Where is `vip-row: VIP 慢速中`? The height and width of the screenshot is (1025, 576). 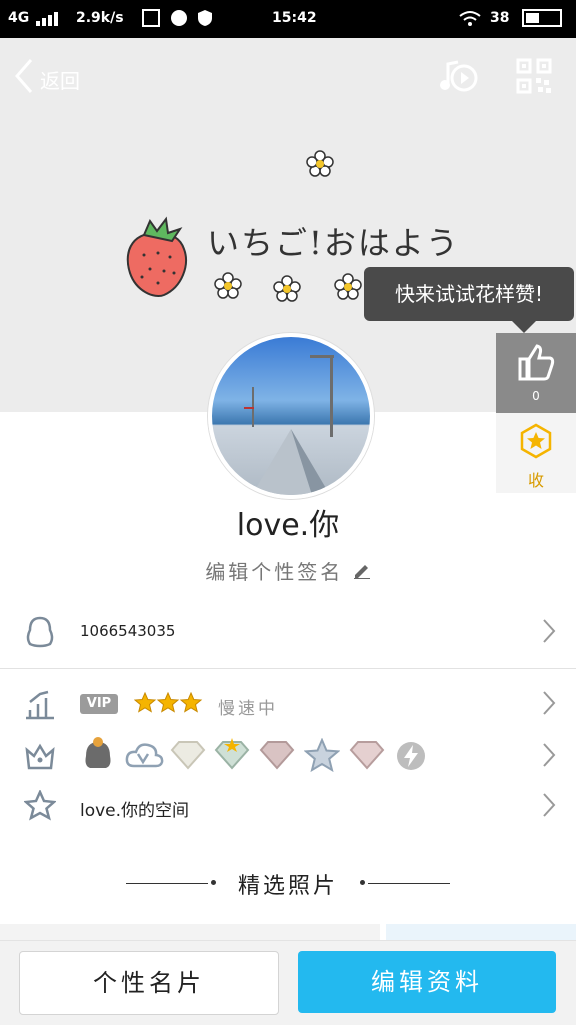 vip-row: VIP 慢速中 is located at coordinates (288, 704).